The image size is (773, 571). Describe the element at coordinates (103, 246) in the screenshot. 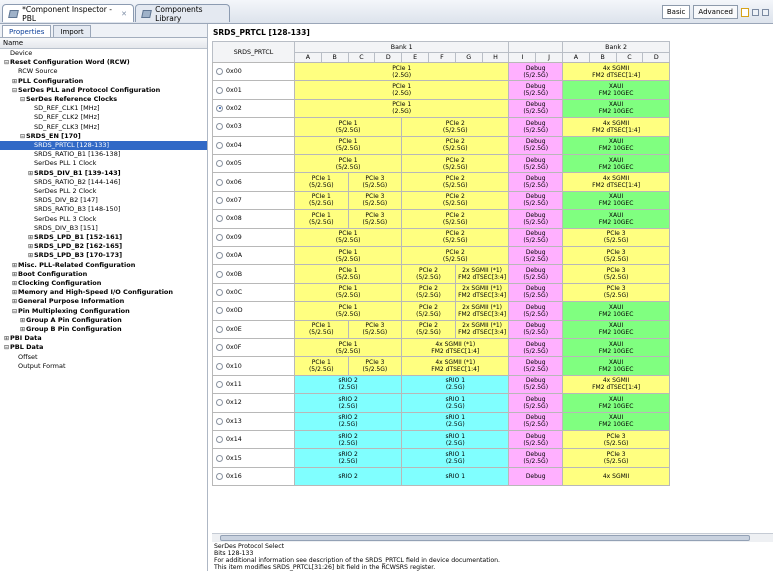

I see `tree-item: ⊞SRDS_LPD_B2 [162-165]` at that location.